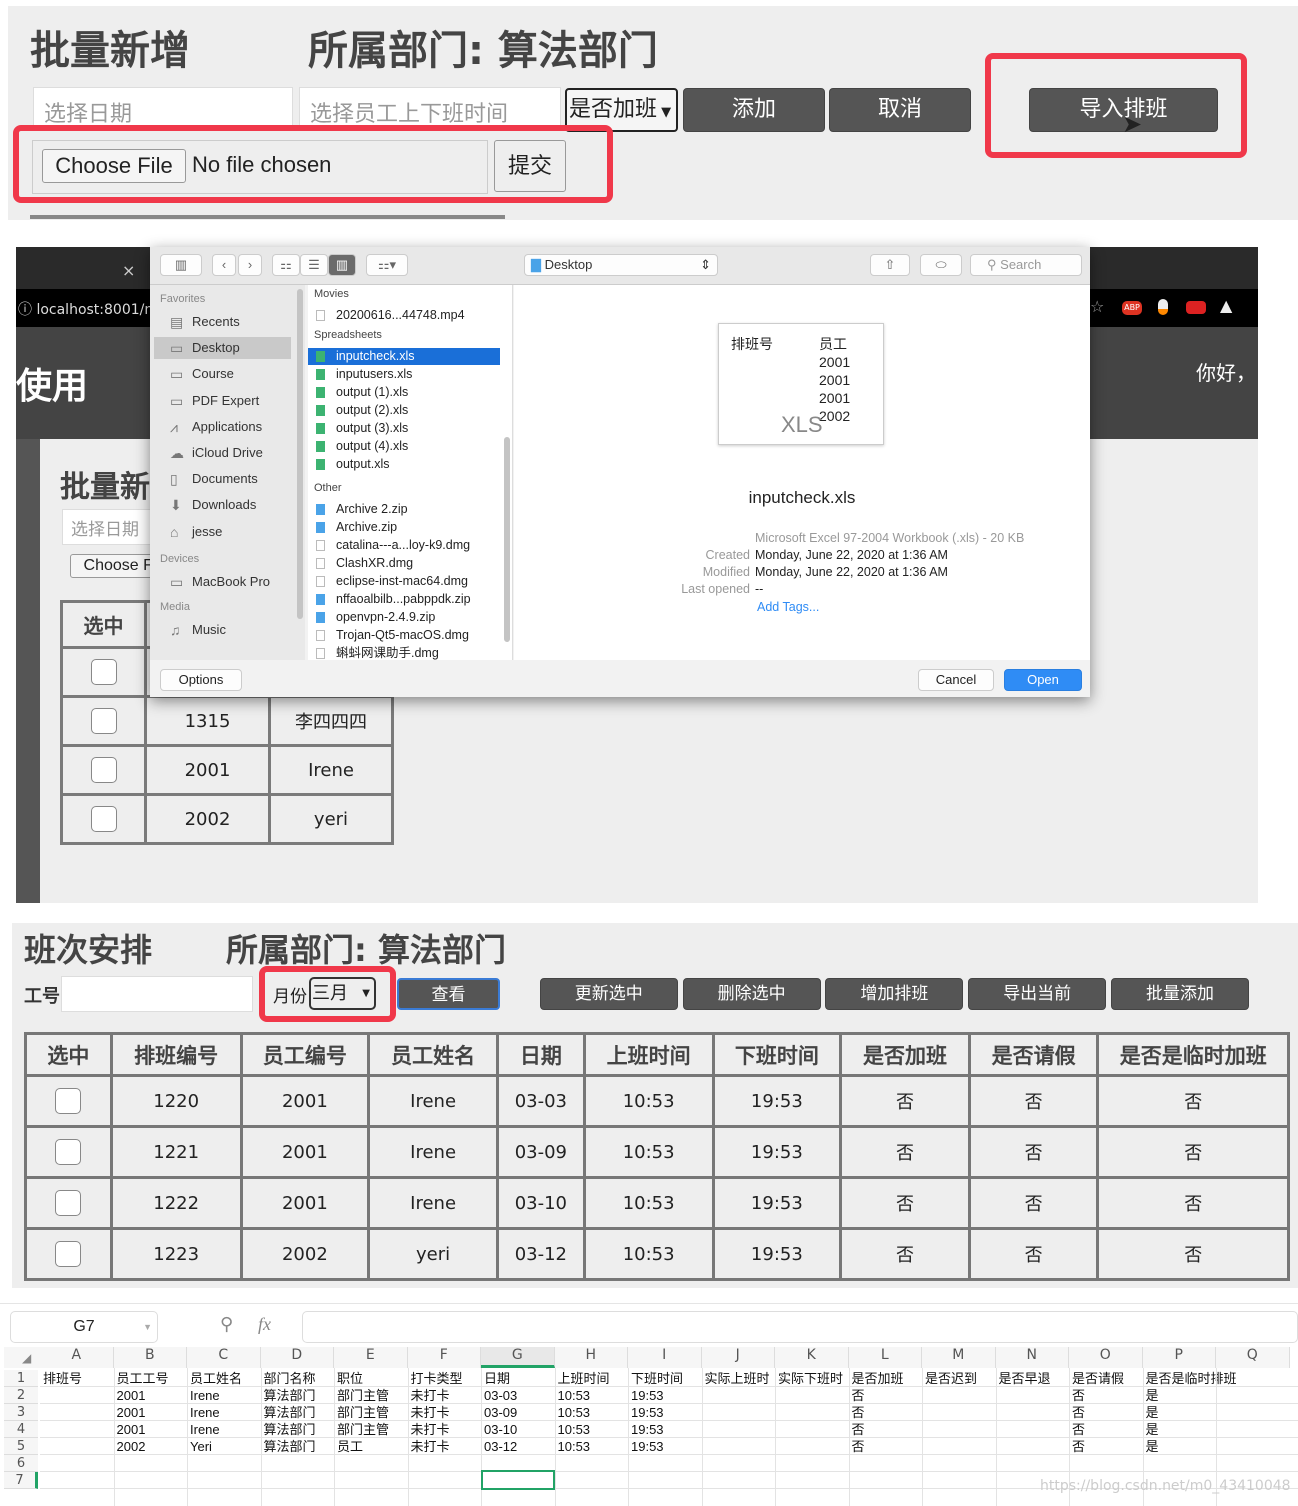 The height and width of the screenshot is (1506, 1298). What do you see at coordinates (286, 265) in the screenshot?
I see `icon-view-icon: ⚏` at bounding box center [286, 265].